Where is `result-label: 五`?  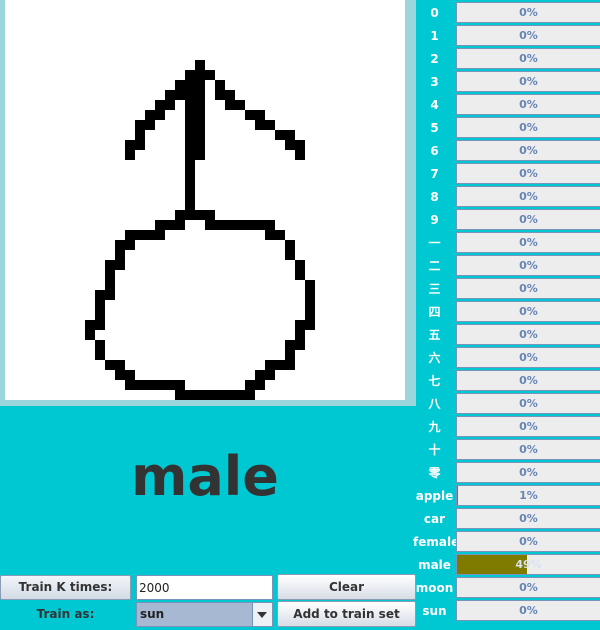
result-label: 五 is located at coordinates (434, 335).